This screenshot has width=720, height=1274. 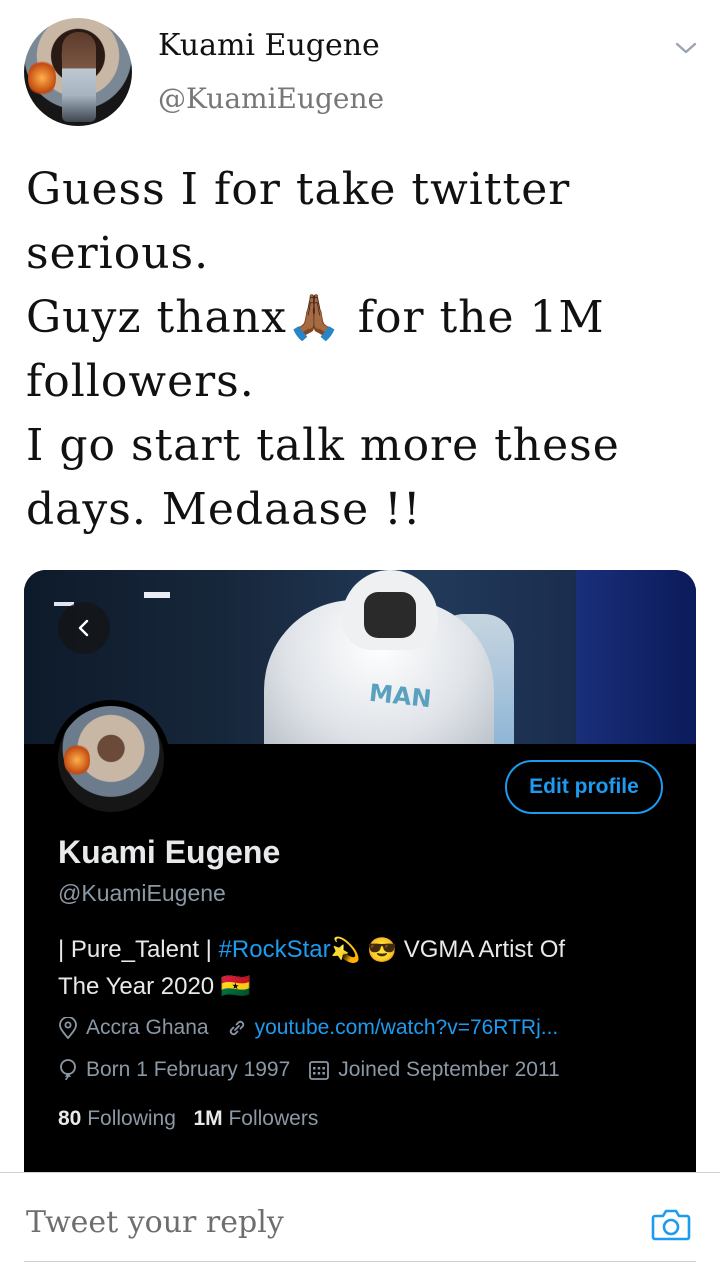 What do you see at coordinates (481, 949) in the screenshot?
I see `bio-text: VGMA Artist Of` at bounding box center [481, 949].